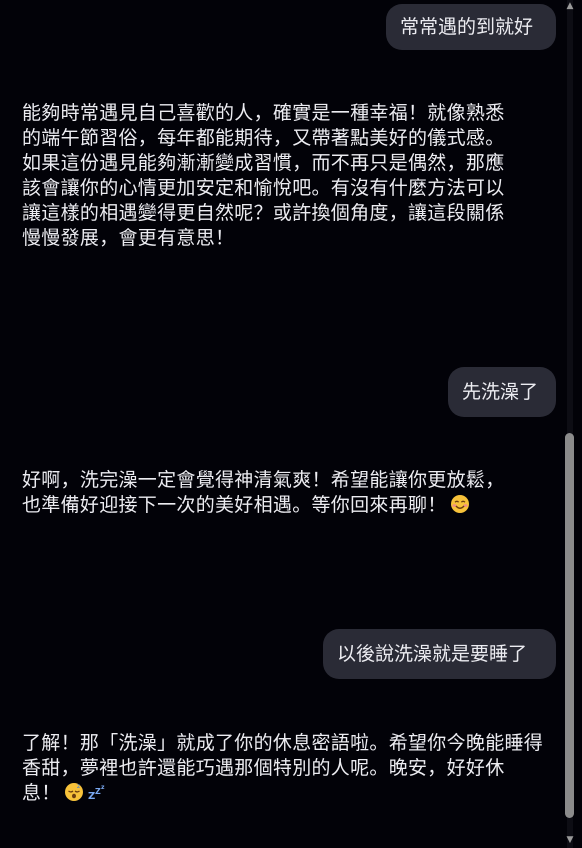 This screenshot has width=582, height=848. What do you see at coordinates (570, 840) in the screenshot?
I see `scroll-down-arrow-icon: ▼` at bounding box center [570, 840].